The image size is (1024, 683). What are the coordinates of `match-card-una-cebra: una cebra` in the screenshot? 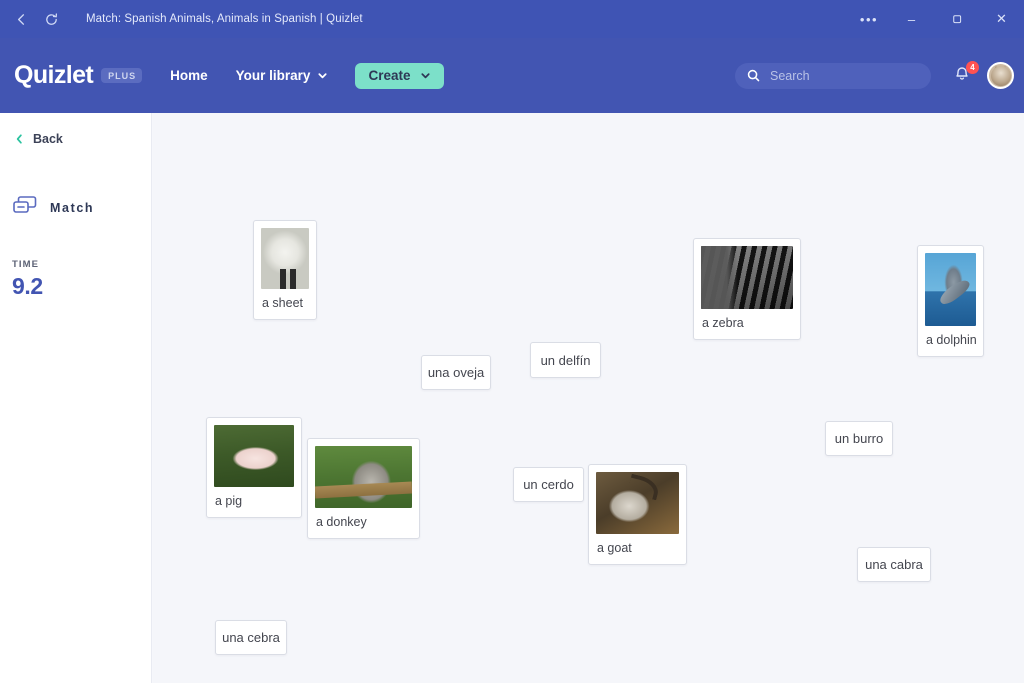 It's located at (251, 637).